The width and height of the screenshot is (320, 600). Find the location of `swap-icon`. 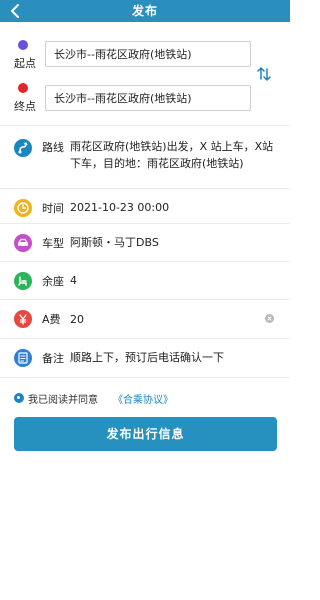

swap-icon is located at coordinates (264, 74).